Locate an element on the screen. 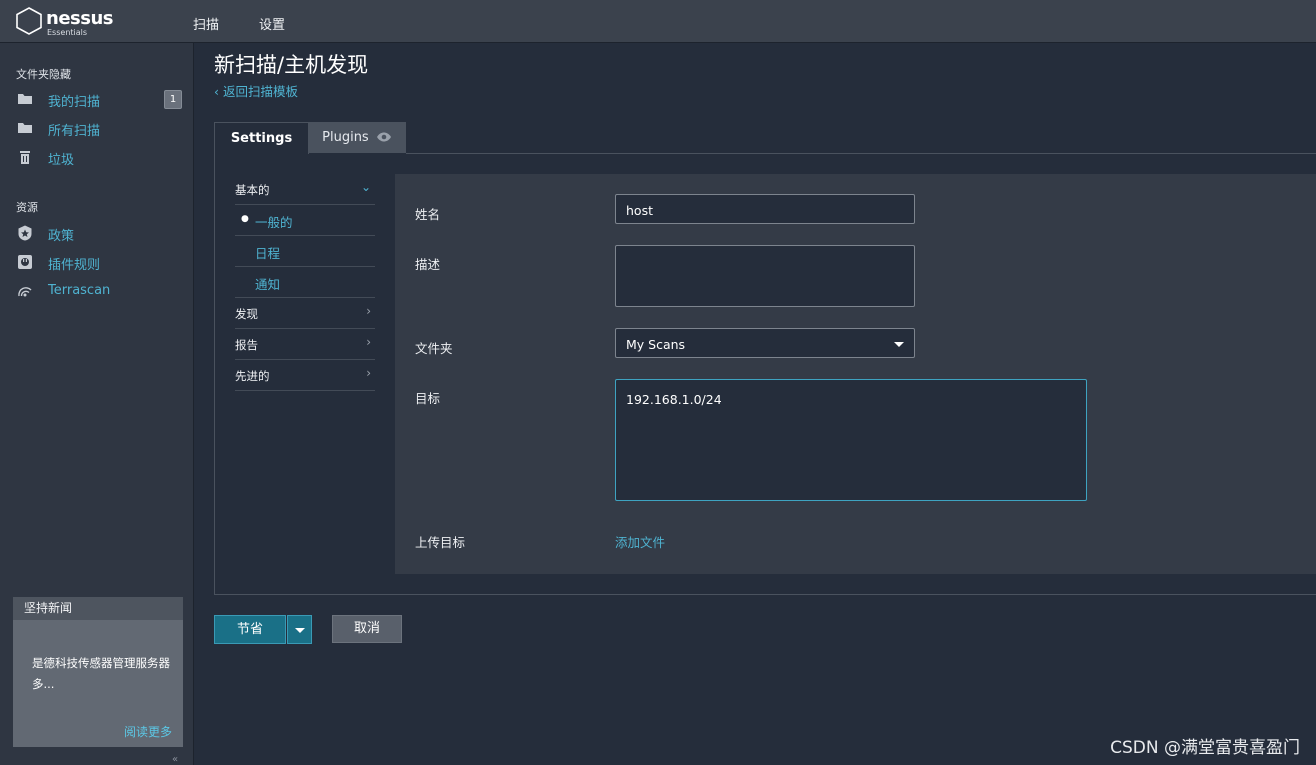 The image size is (1316, 765). add-file-link: 添加文件 is located at coordinates (640, 541).